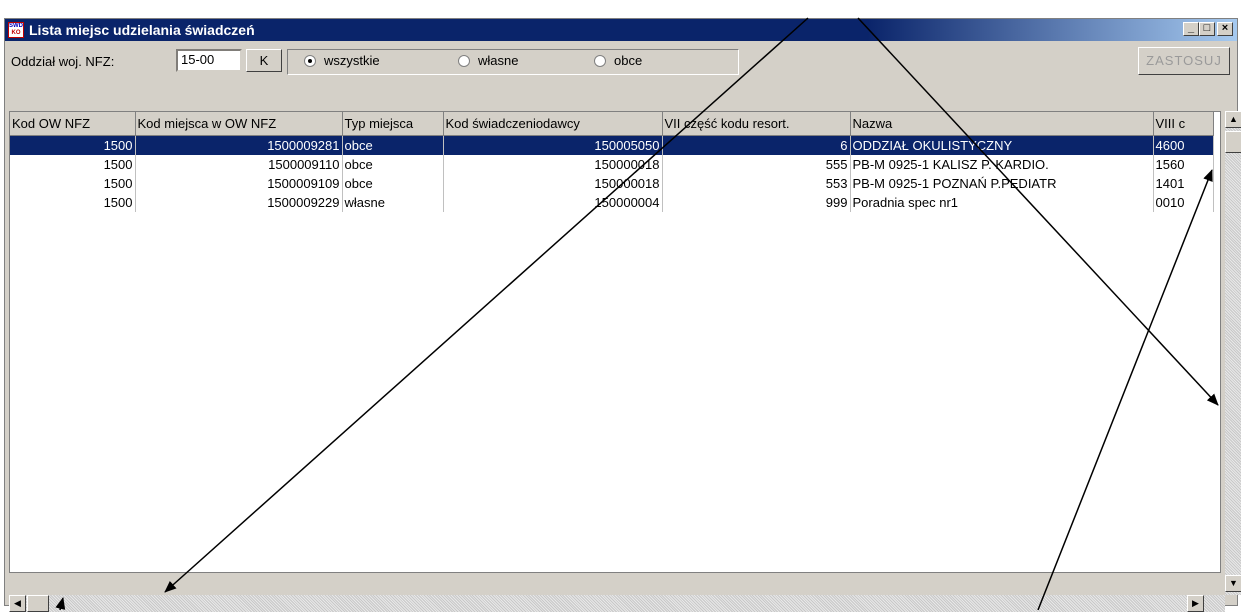  Describe the element at coordinates (1183, 124) in the screenshot. I see `column-header: VIII c` at that location.